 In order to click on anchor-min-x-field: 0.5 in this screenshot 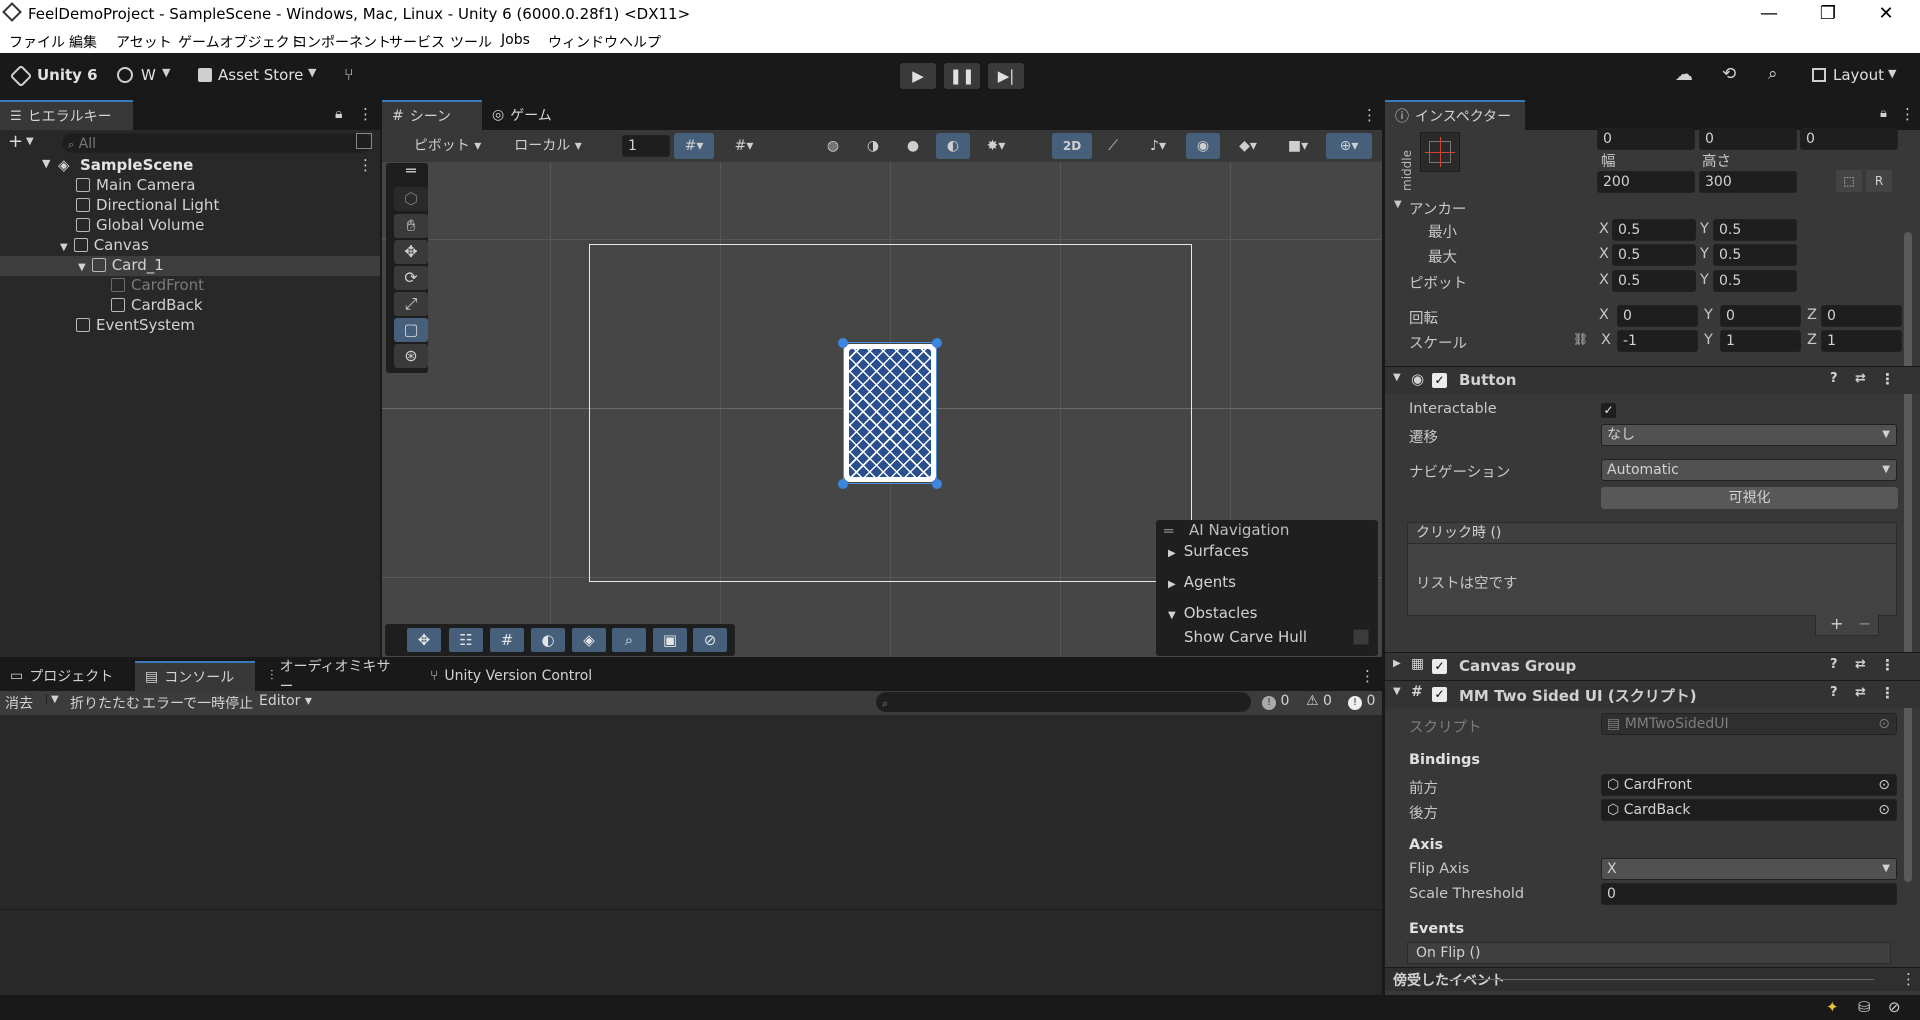, I will do `click(1654, 230)`.